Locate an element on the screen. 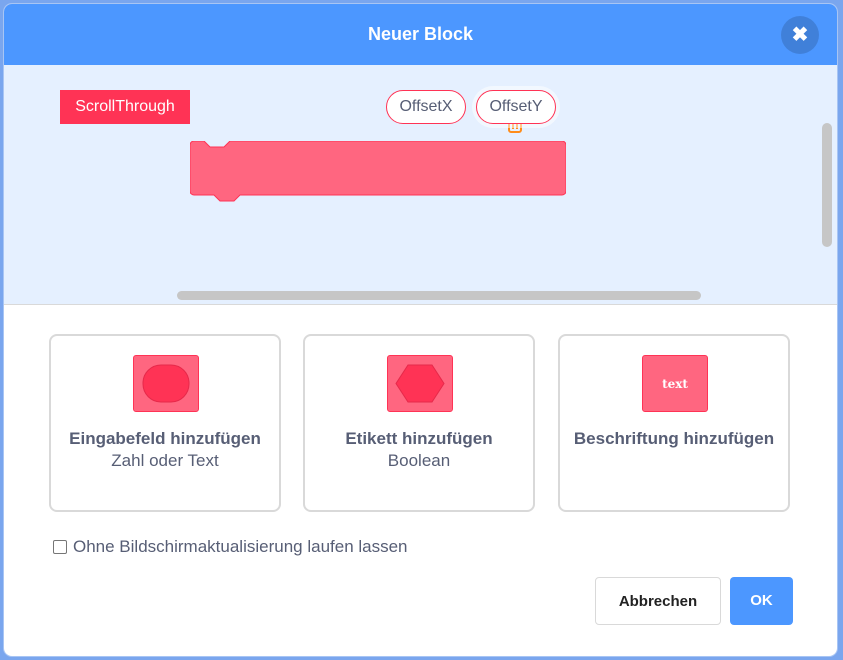 The image size is (843, 660). close-button: ✖ is located at coordinates (800, 35).